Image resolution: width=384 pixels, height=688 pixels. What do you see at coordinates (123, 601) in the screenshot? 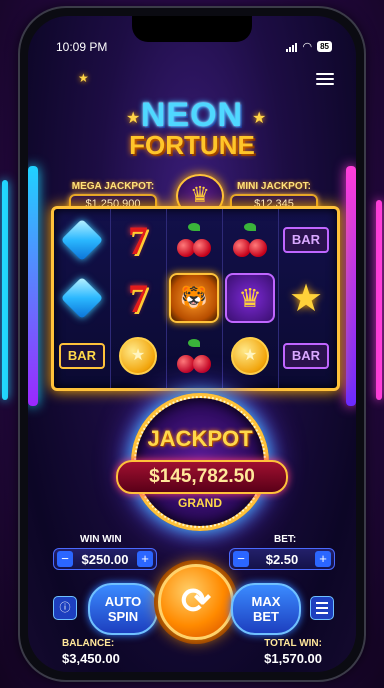
I see `auto-spin-line1: AUTO` at bounding box center [123, 601].